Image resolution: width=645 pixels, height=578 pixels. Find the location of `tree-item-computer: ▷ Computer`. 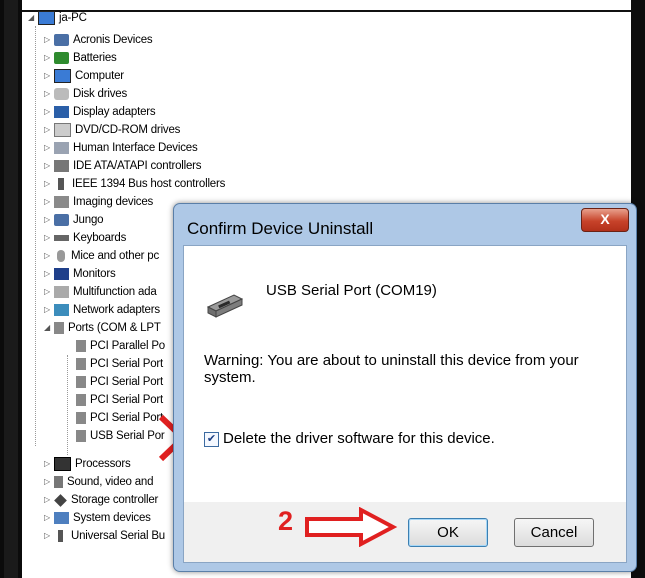

tree-item-computer: ▷ Computer is located at coordinates (83, 76).